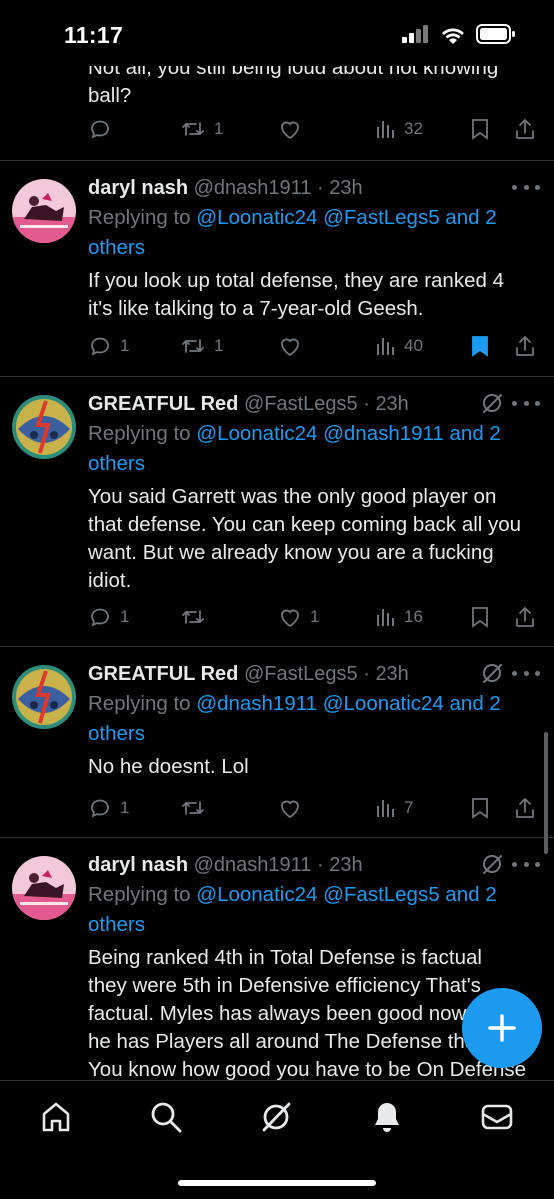 The width and height of the screenshot is (554, 1199). I want to click on tweet-actions: 1 1 40, so click(314, 346).